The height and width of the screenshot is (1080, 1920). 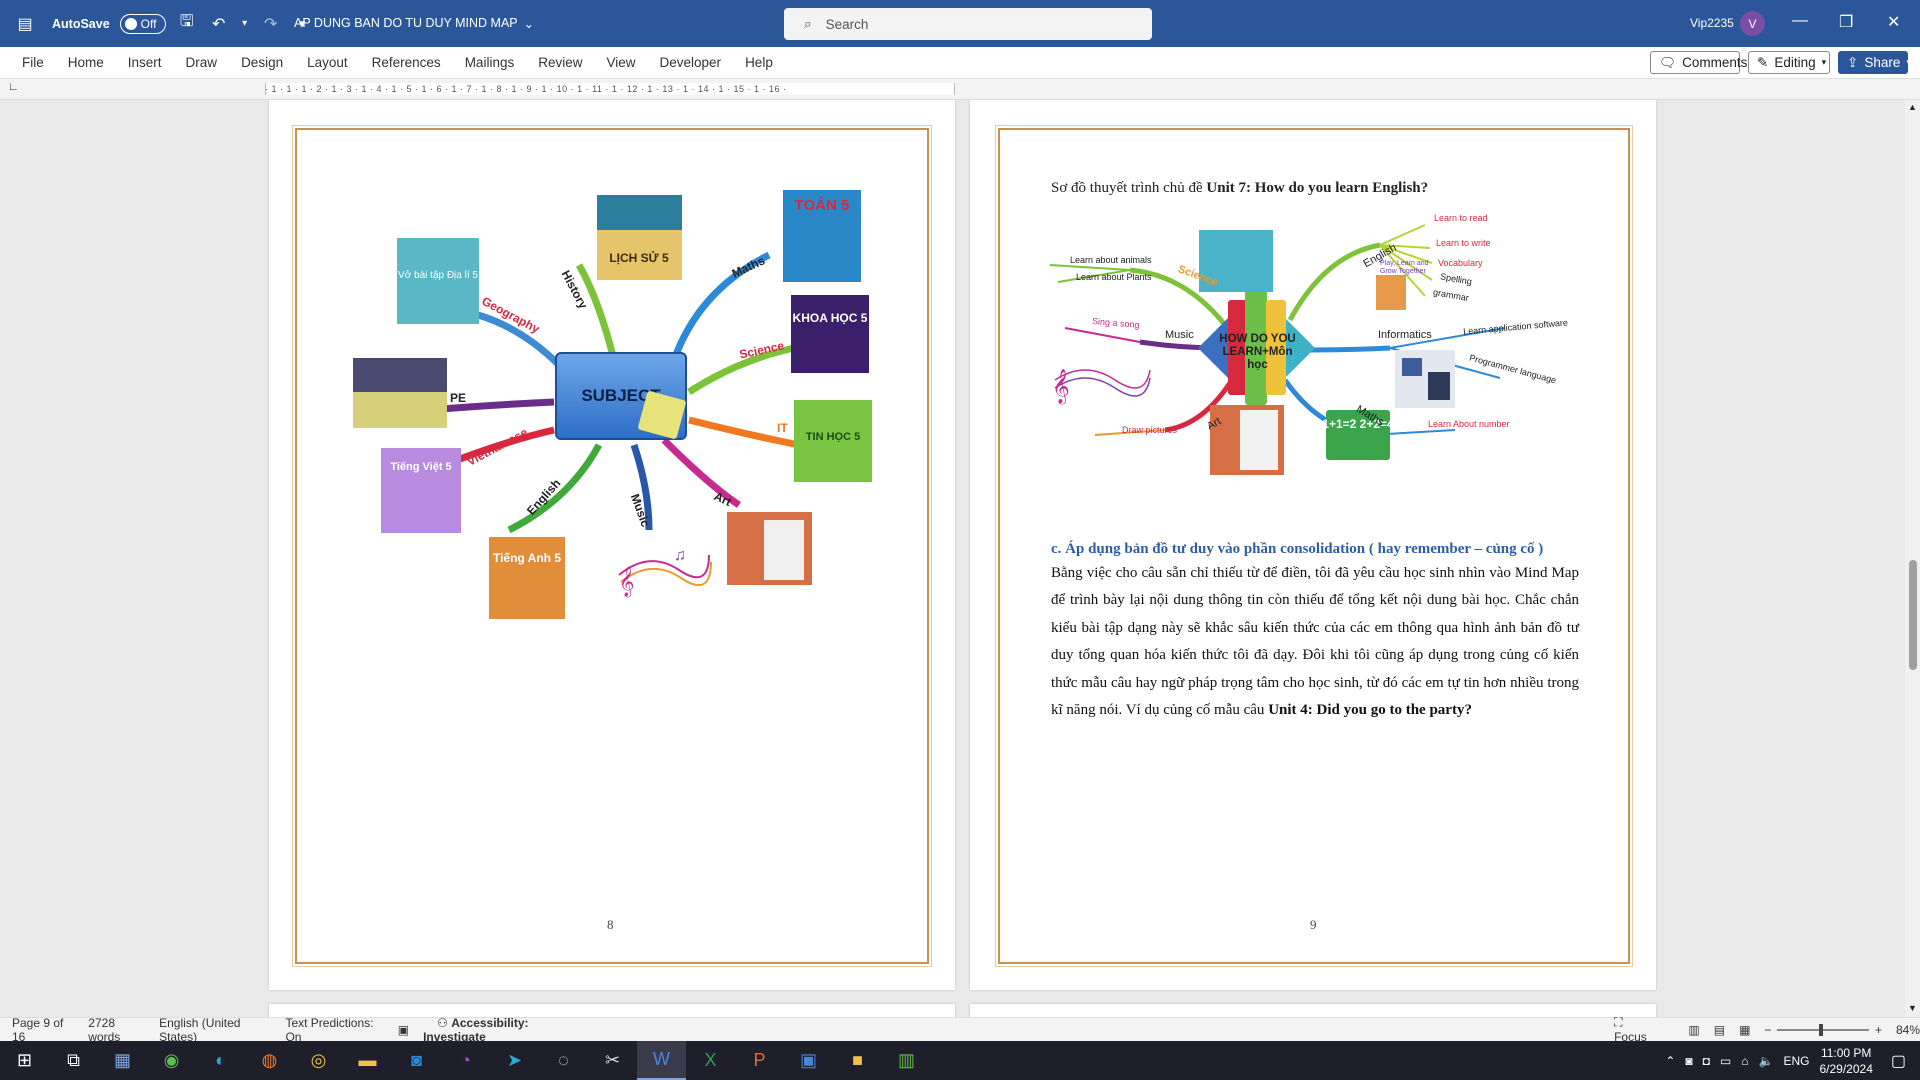 What do you see at coordinates (202, 62) in the screenshot?
I see `tab-draw: Draw` at bounding box center [202, 62].